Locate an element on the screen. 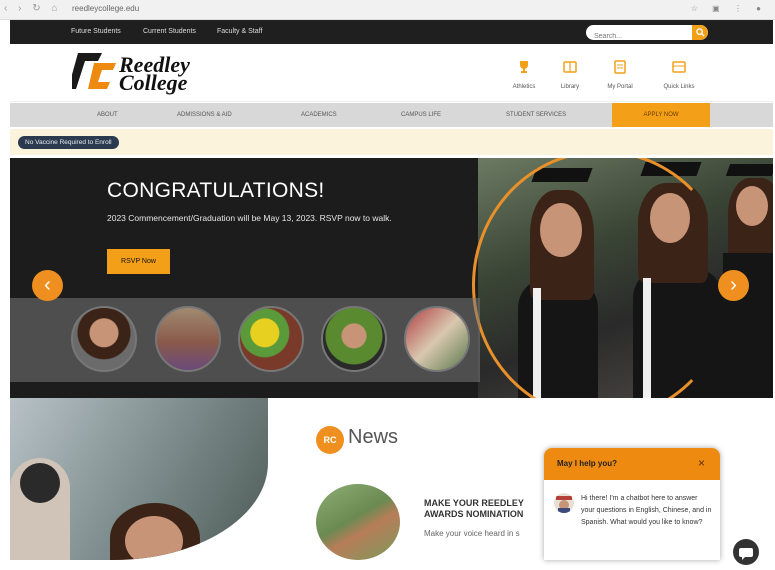  portal-icon is located at coordinates (620, 67).